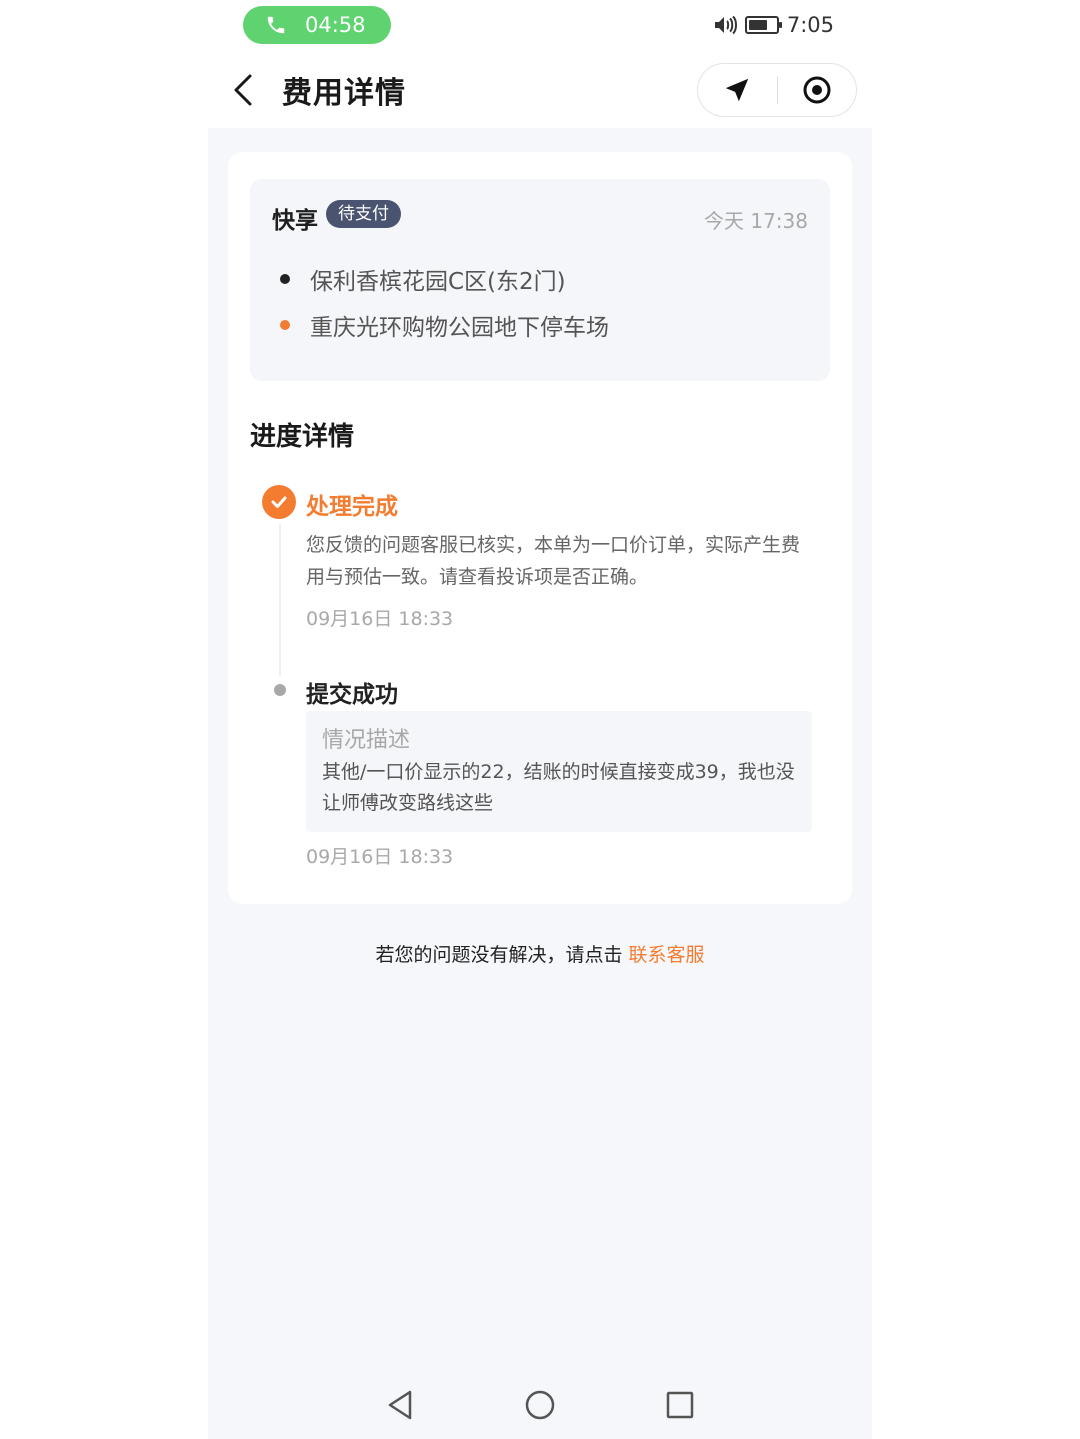 Image resolution: width=1080 pixels, height=1439 pixels. Describe the element at coordinates (352, 695) in the screenshot. I see `step-title-submitted: 提交成功` at that location.